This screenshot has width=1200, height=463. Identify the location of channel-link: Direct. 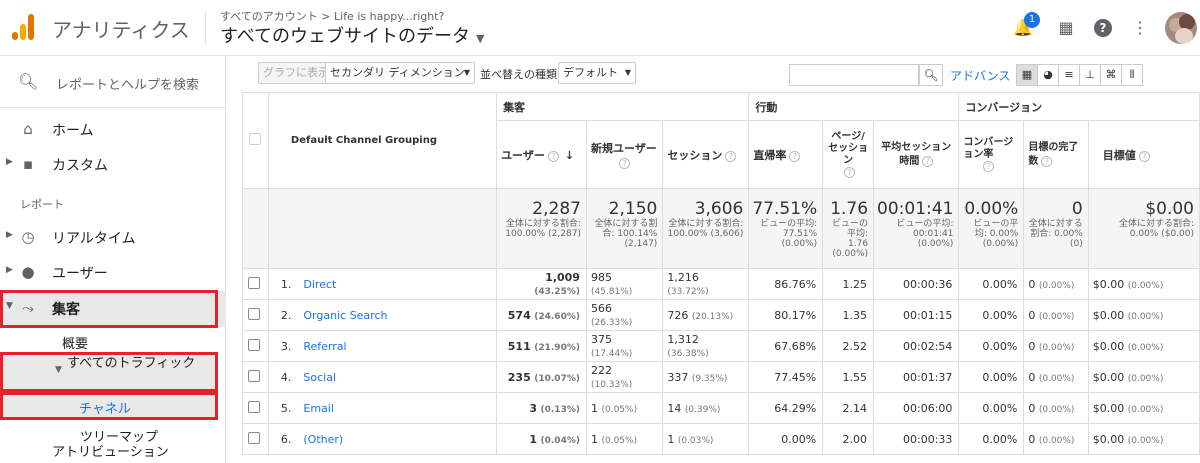
(319, 284).